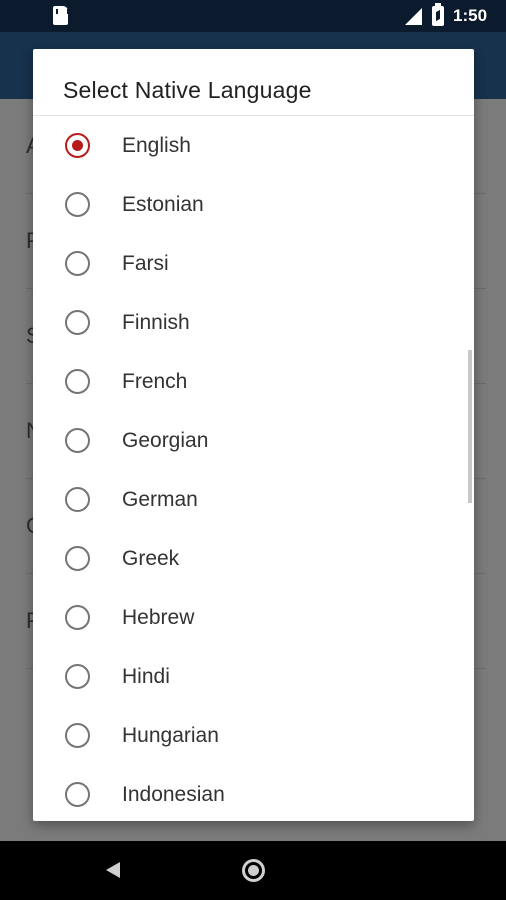 The height and width of the screenshot is (900, 506). I want to click on scrollbar, so click(470, 426).